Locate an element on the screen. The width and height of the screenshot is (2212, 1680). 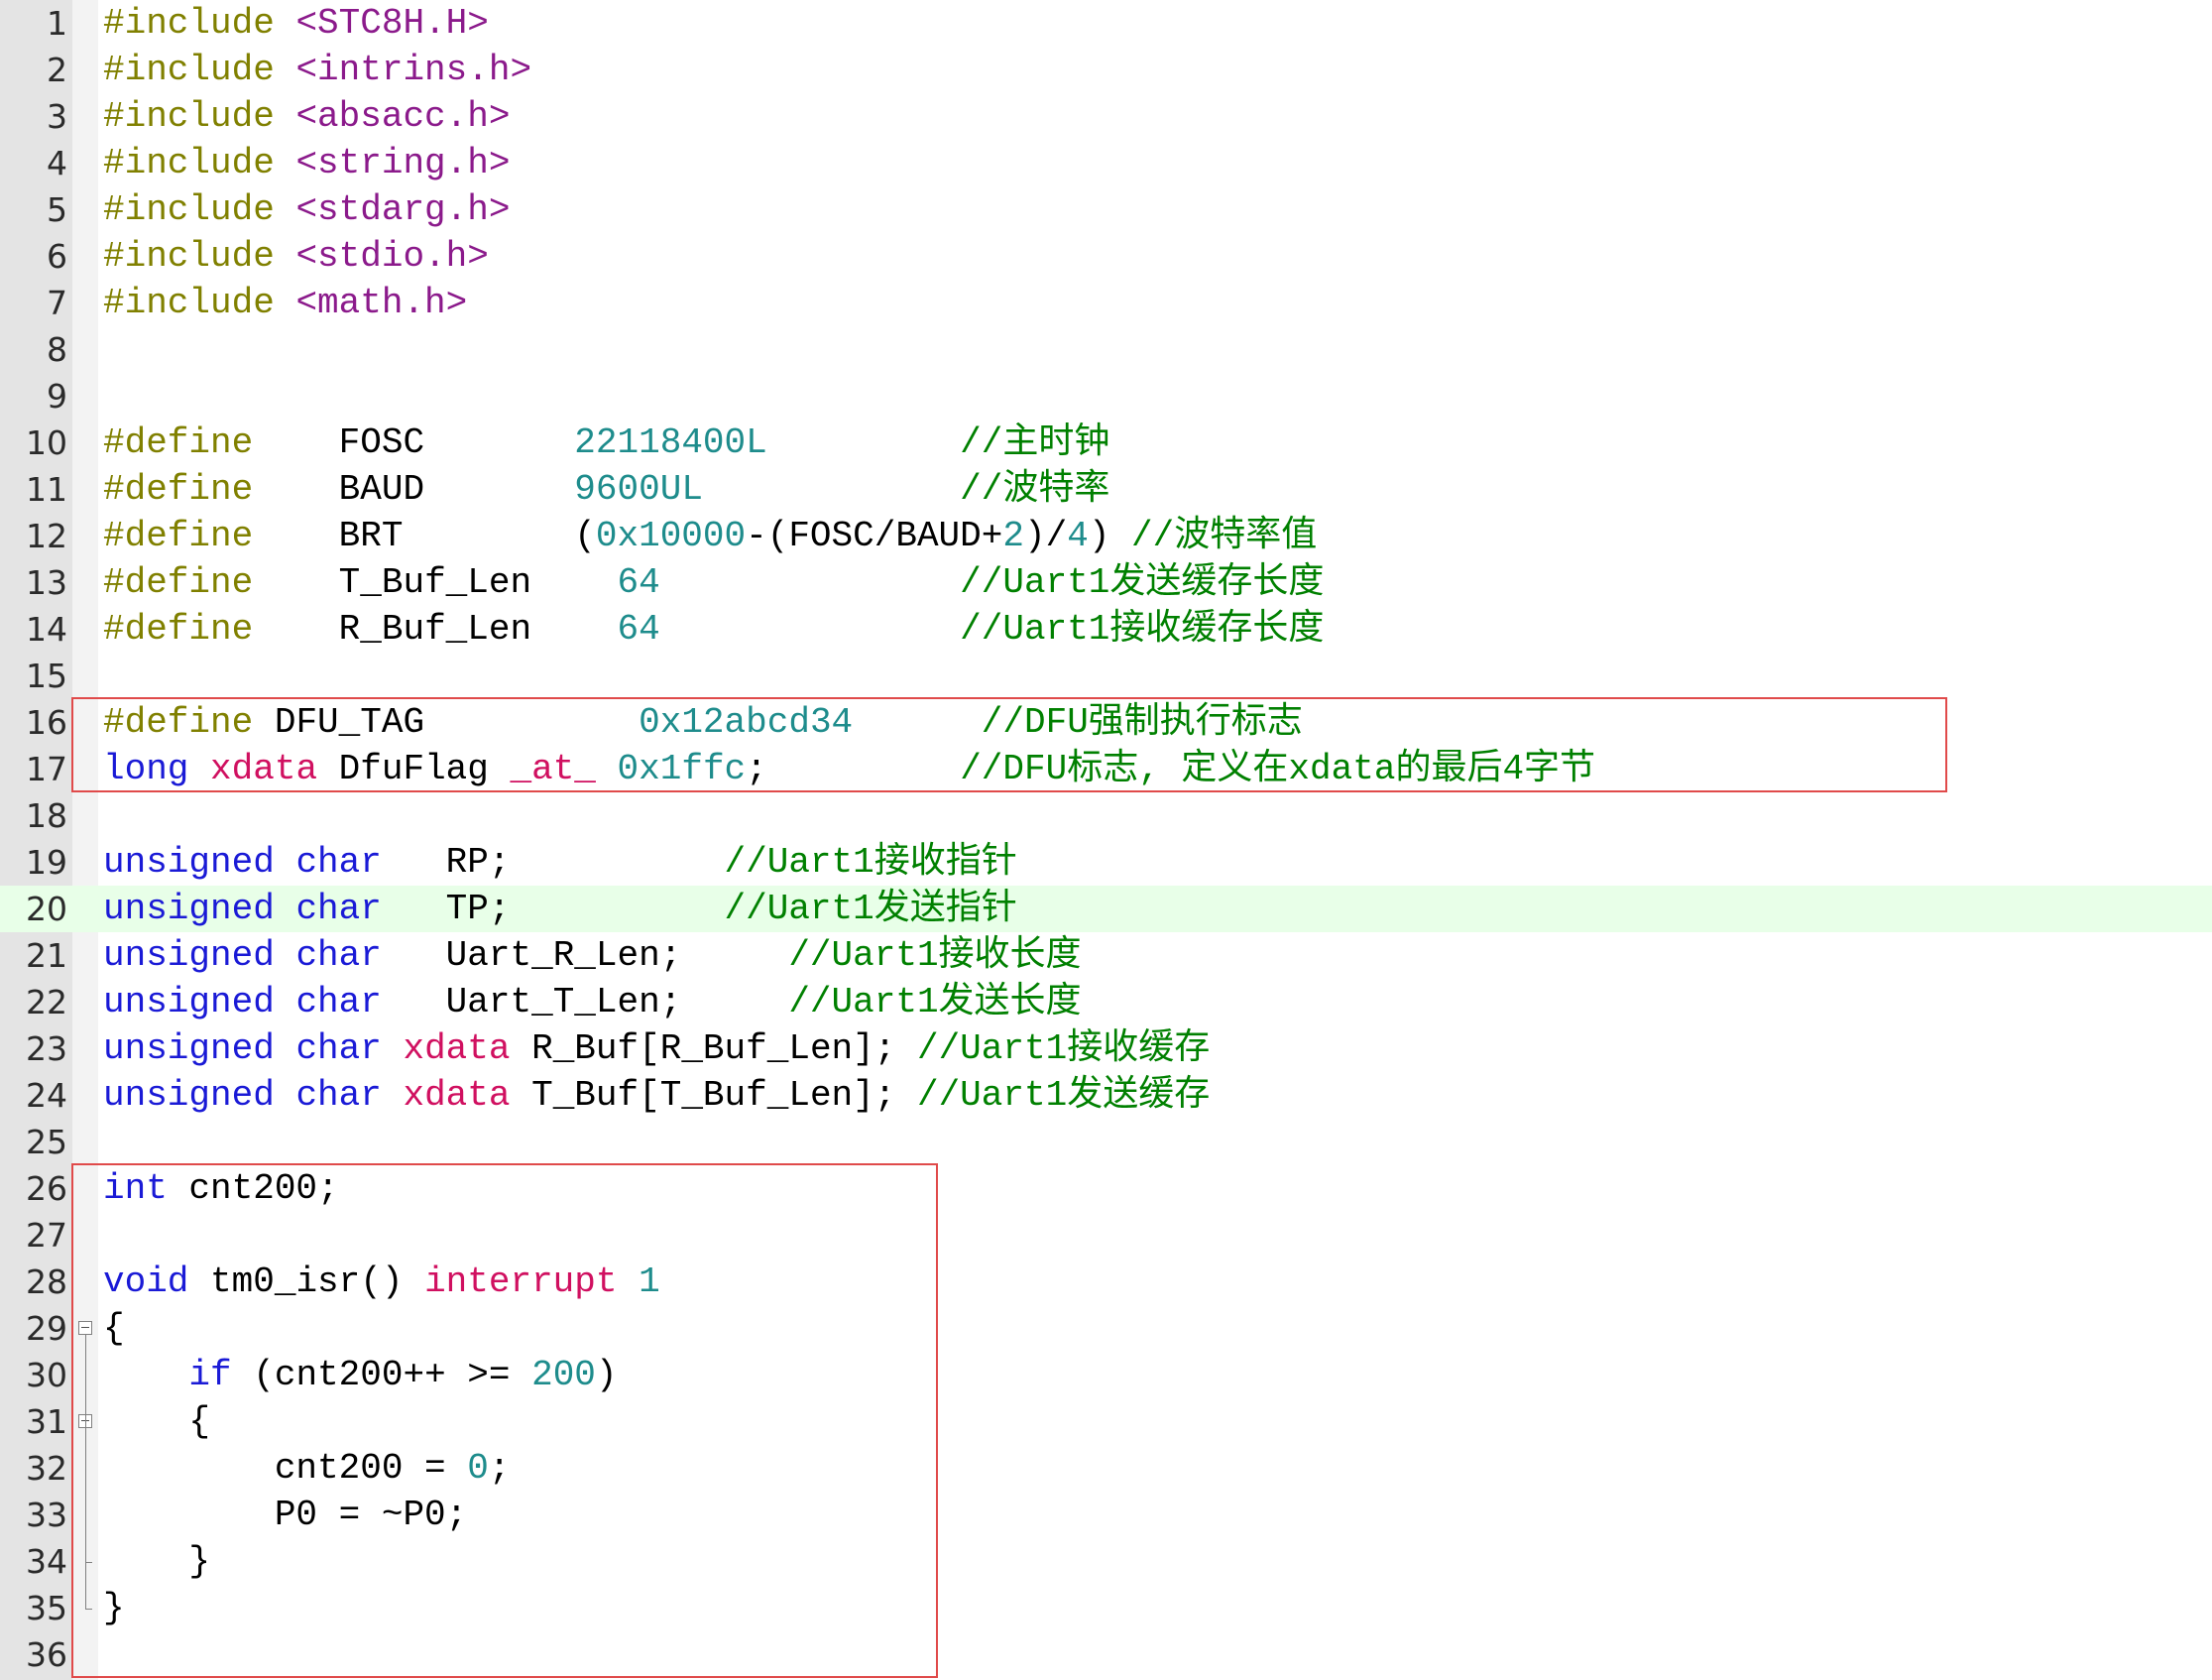
line-number: 13 is located at coordinates (46, 582).